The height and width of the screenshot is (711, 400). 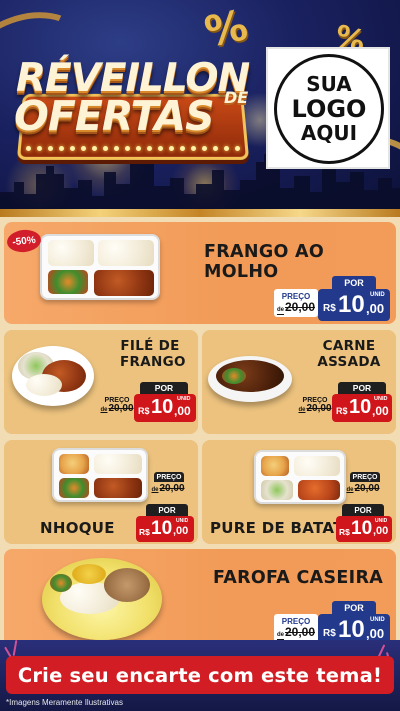 What do you see at coordinates (226, 28) in the screenshot?
I see `percent-decoration: %` at bounding box center [226, 28].